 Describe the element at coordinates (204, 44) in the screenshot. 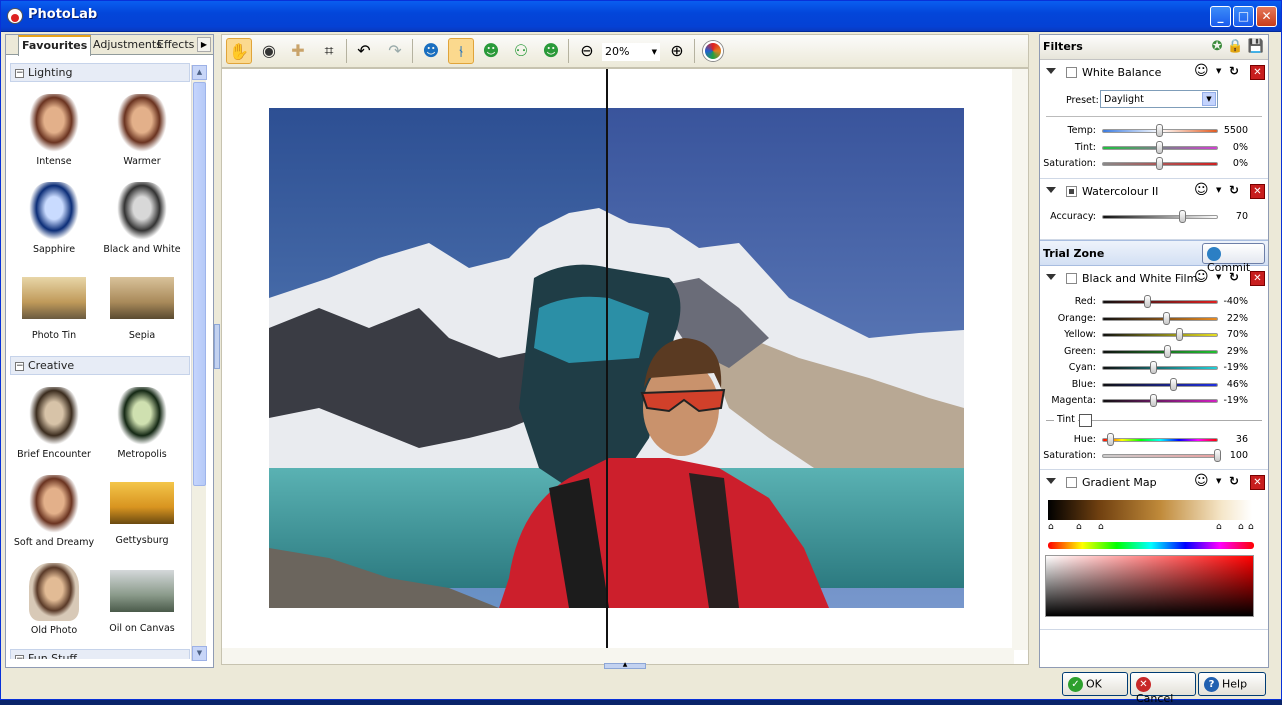

I see `tab-scroll-right-icon: ▶` at that location.